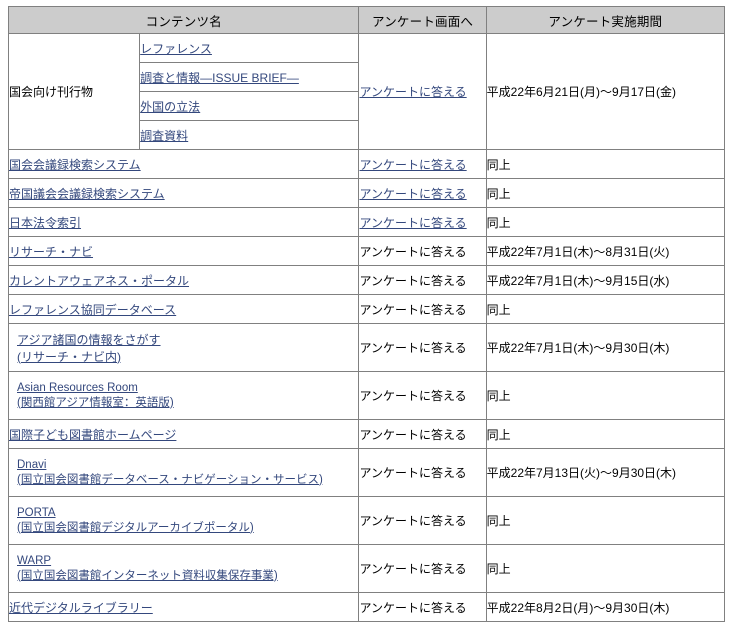  What do you see at coordinates (51, 251) in the screenshot?
I see `content-name-line1: リサーチ・ナビ` at bounding box center [51, 251].